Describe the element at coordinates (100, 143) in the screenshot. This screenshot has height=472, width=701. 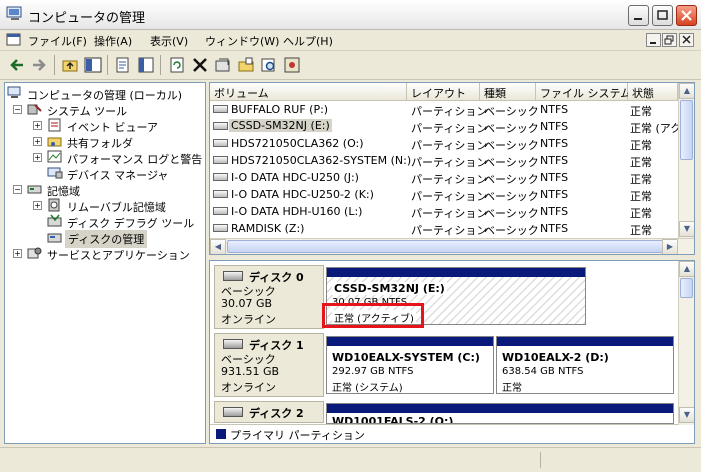
I see `tree-item-label: 共有フォルダ` at that location.